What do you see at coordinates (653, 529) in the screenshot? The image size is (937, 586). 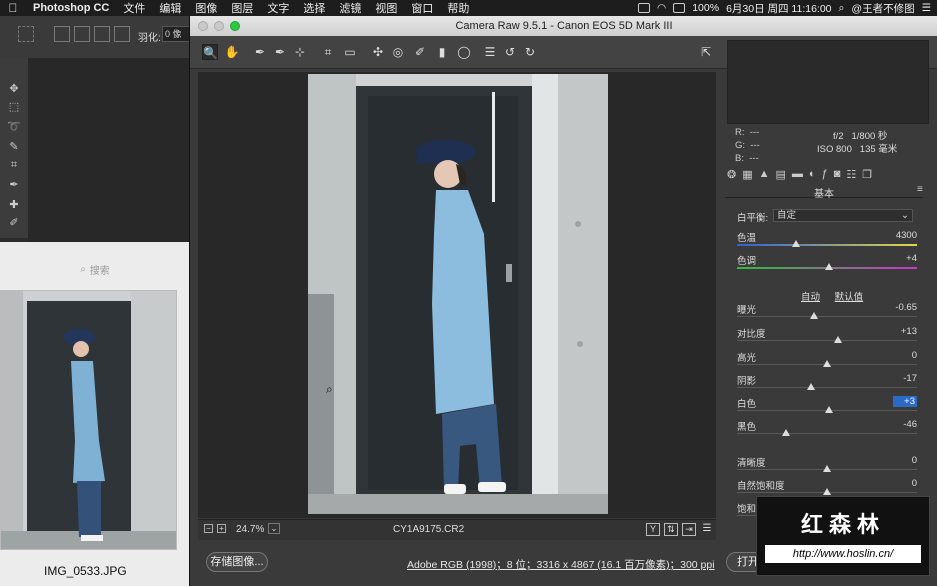 I see `before-after-y-icon: Y` at bounding box center [653, 529].